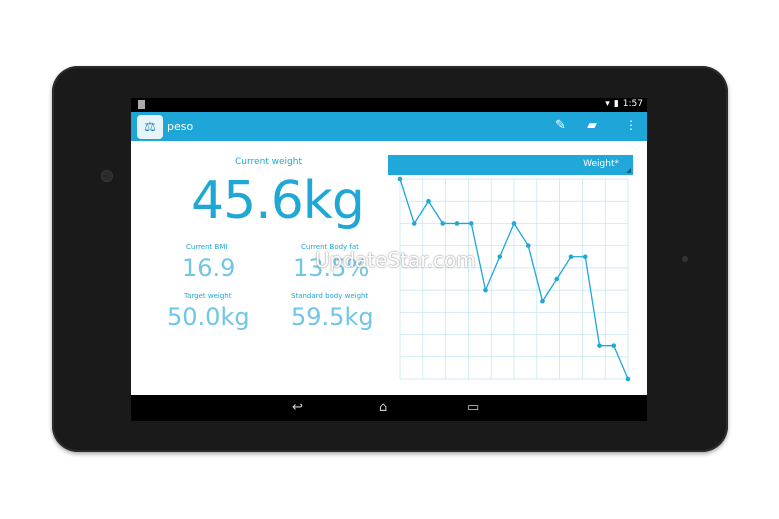  Describe the element at coordinates (592, 125) in the screenshot. I see `folder-icon: ▰` at that location.